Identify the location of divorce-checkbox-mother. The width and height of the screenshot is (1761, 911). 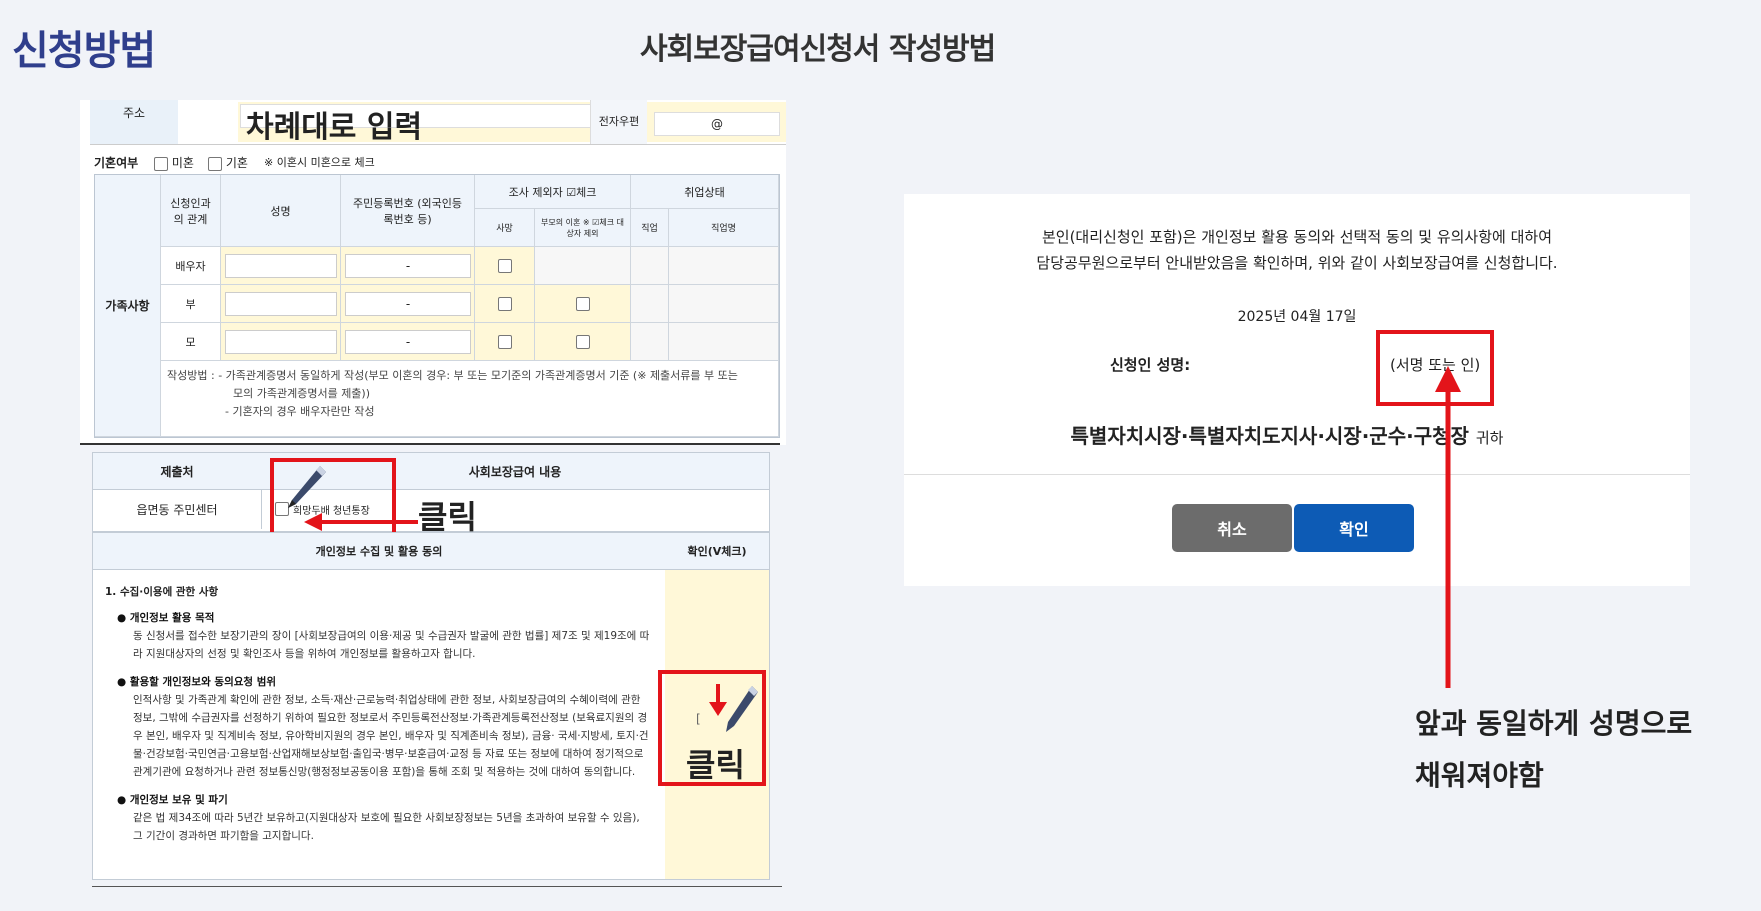
(582, 341).